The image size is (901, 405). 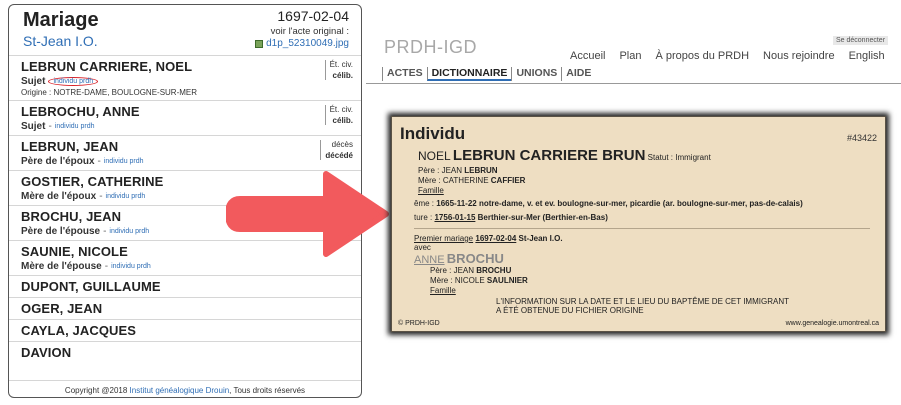 What do you see at coordinates (443, 290) in the screenshot?
I see `spouse-family-link: Famille` at bounding box center [443, 290].